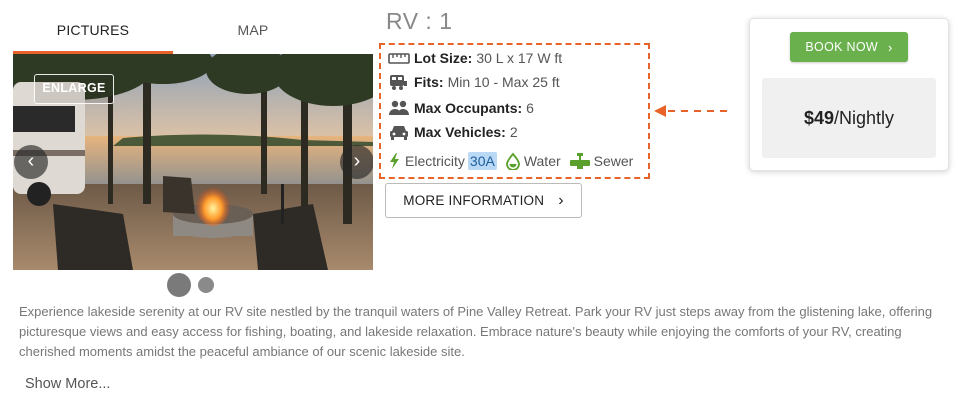 This screenshot has height=404, width=968. What do you see at coordinates (394, 161) in the screenshot?
I see `lightning-icon` at bounding box center [394, 161].